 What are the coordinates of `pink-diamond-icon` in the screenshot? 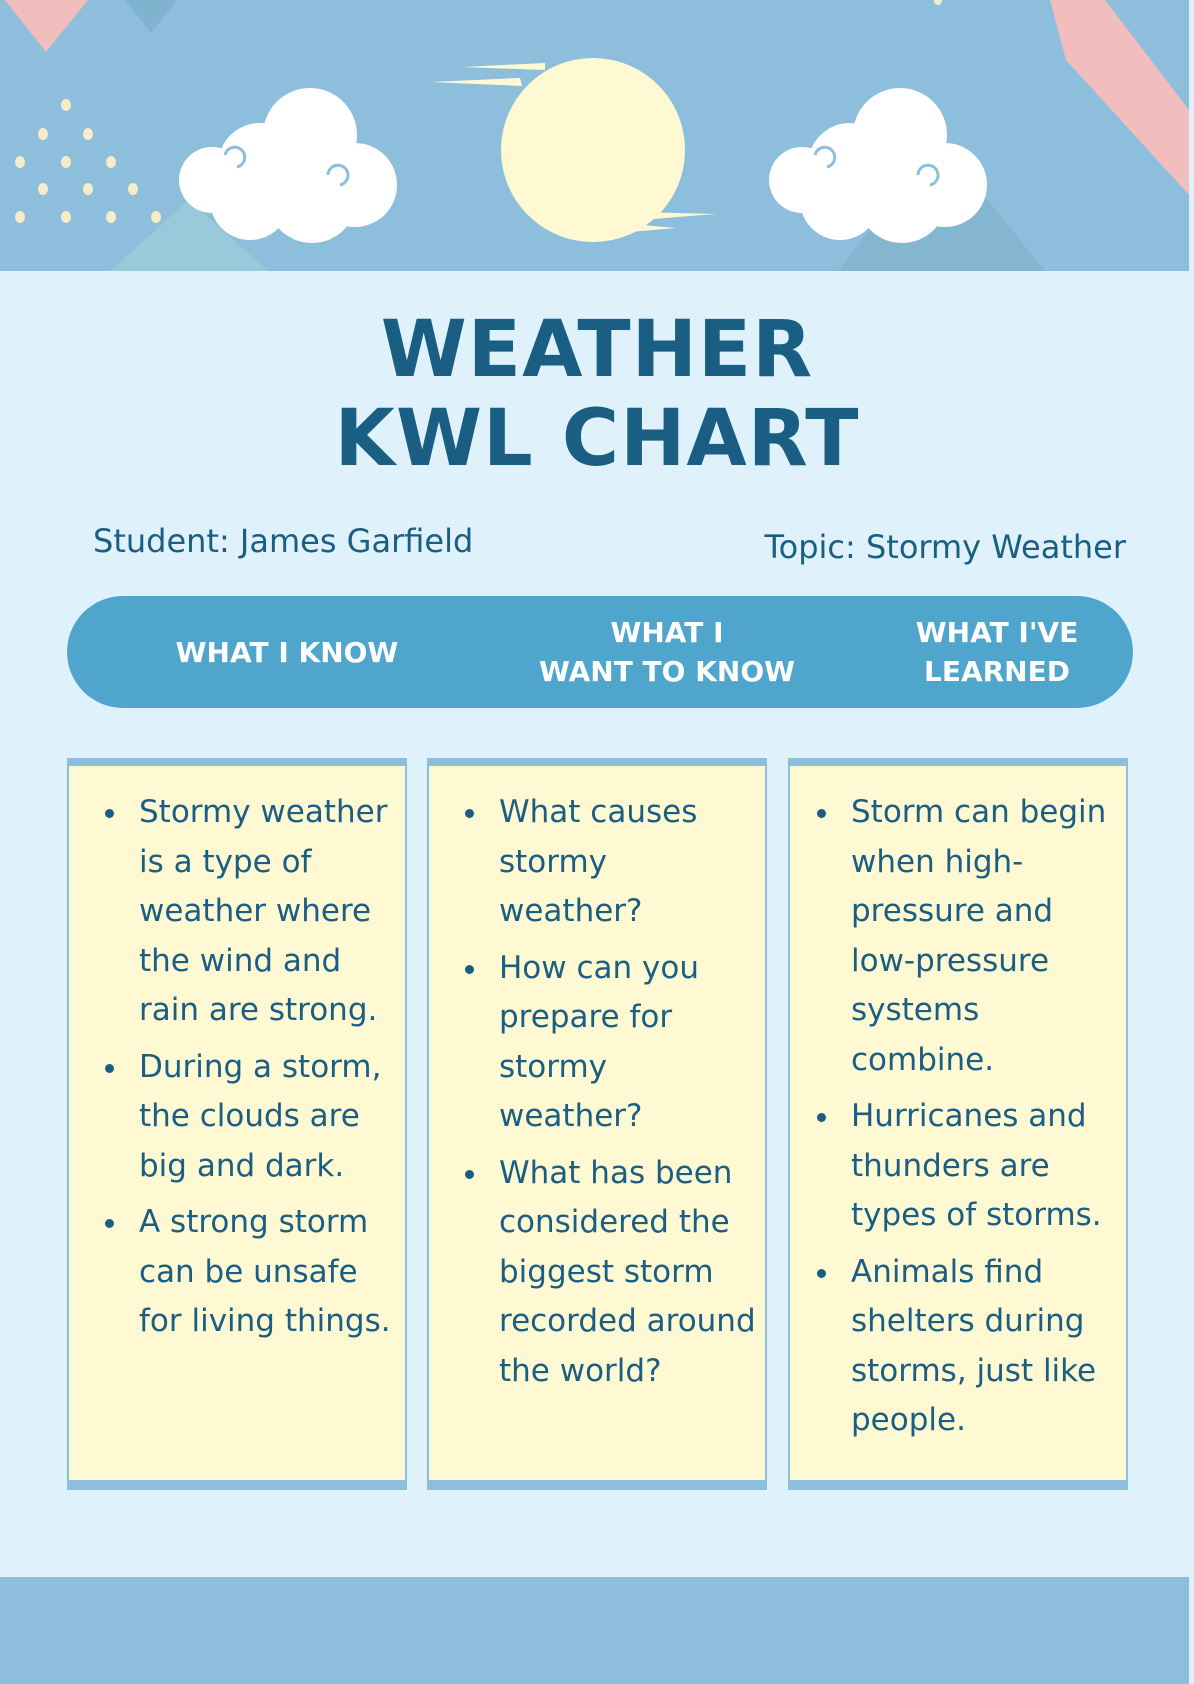 It's located at (1119, 97).